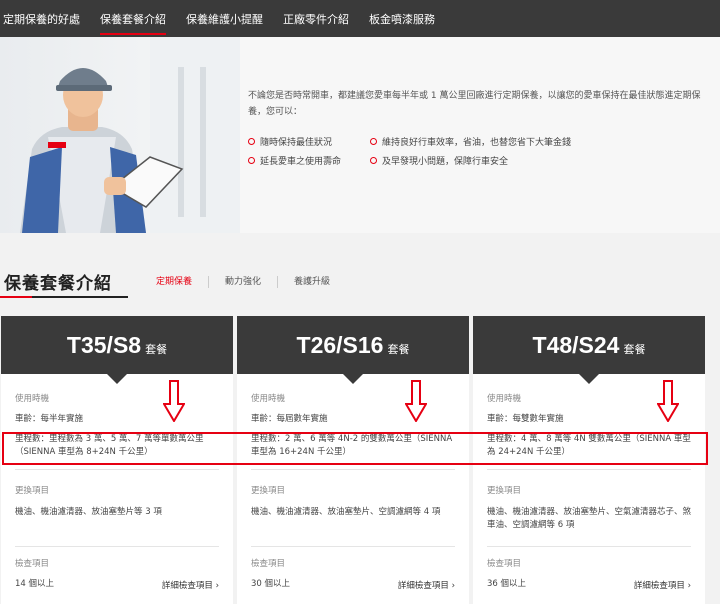 The image size is (720, 604). Describe the element at coordinates (182, 282) in the screenshot. I see `tab-regular-maintenance: 定期保養` at that location.